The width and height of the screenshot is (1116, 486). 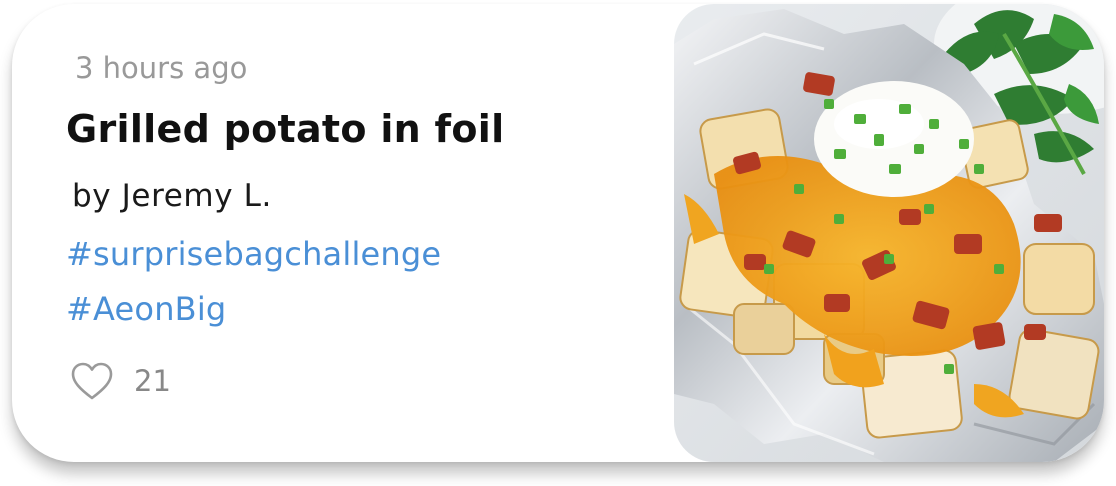 I want to click on hashtag-link: #surprisebagchallenge, so click(x=253, y=254).